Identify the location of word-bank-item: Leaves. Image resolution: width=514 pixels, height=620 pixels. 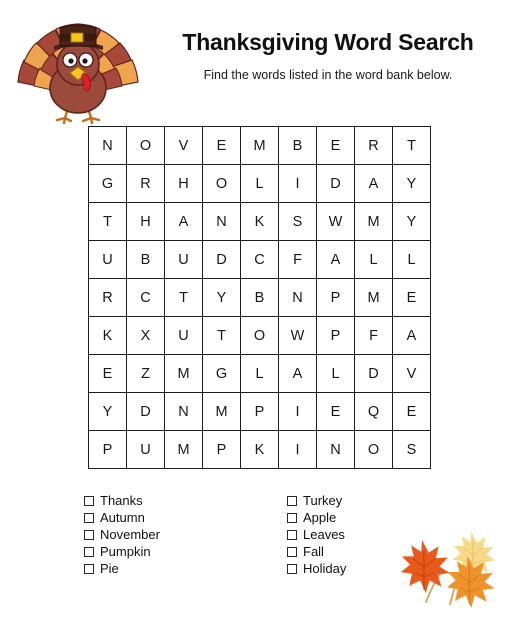
(316, 534).